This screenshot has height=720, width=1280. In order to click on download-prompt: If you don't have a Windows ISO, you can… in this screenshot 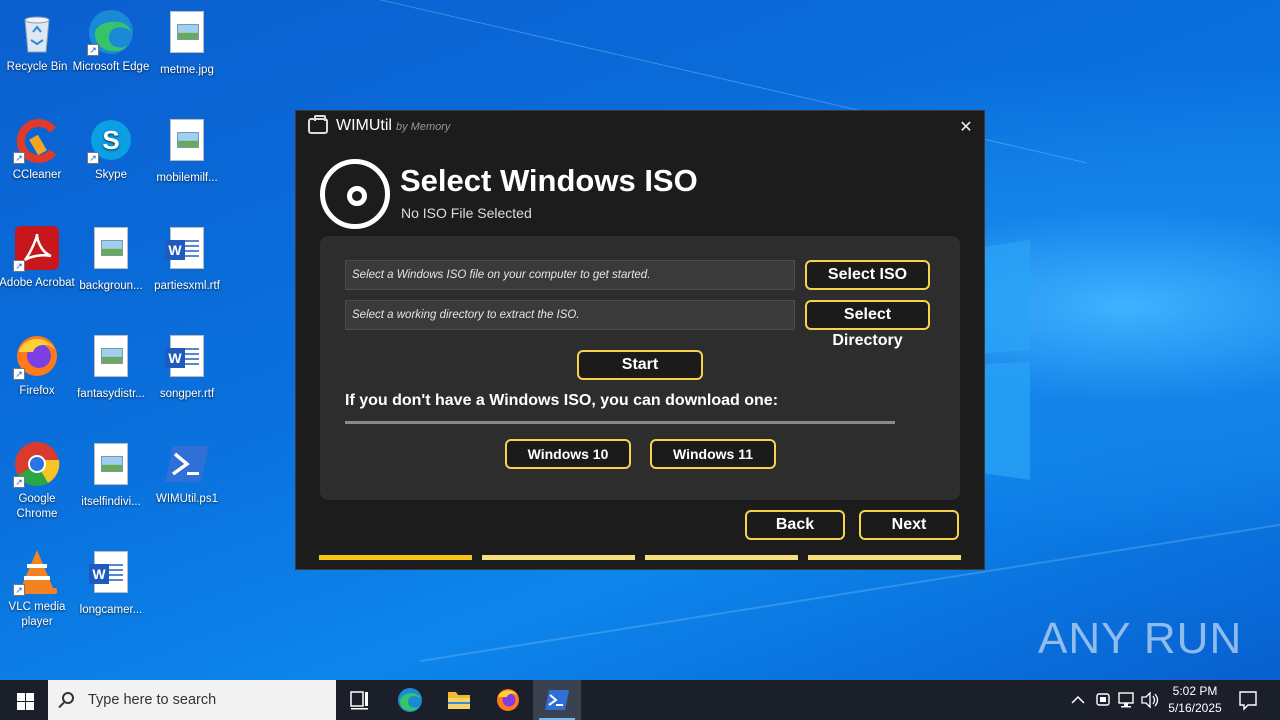, I will do `click(562, 400)`.